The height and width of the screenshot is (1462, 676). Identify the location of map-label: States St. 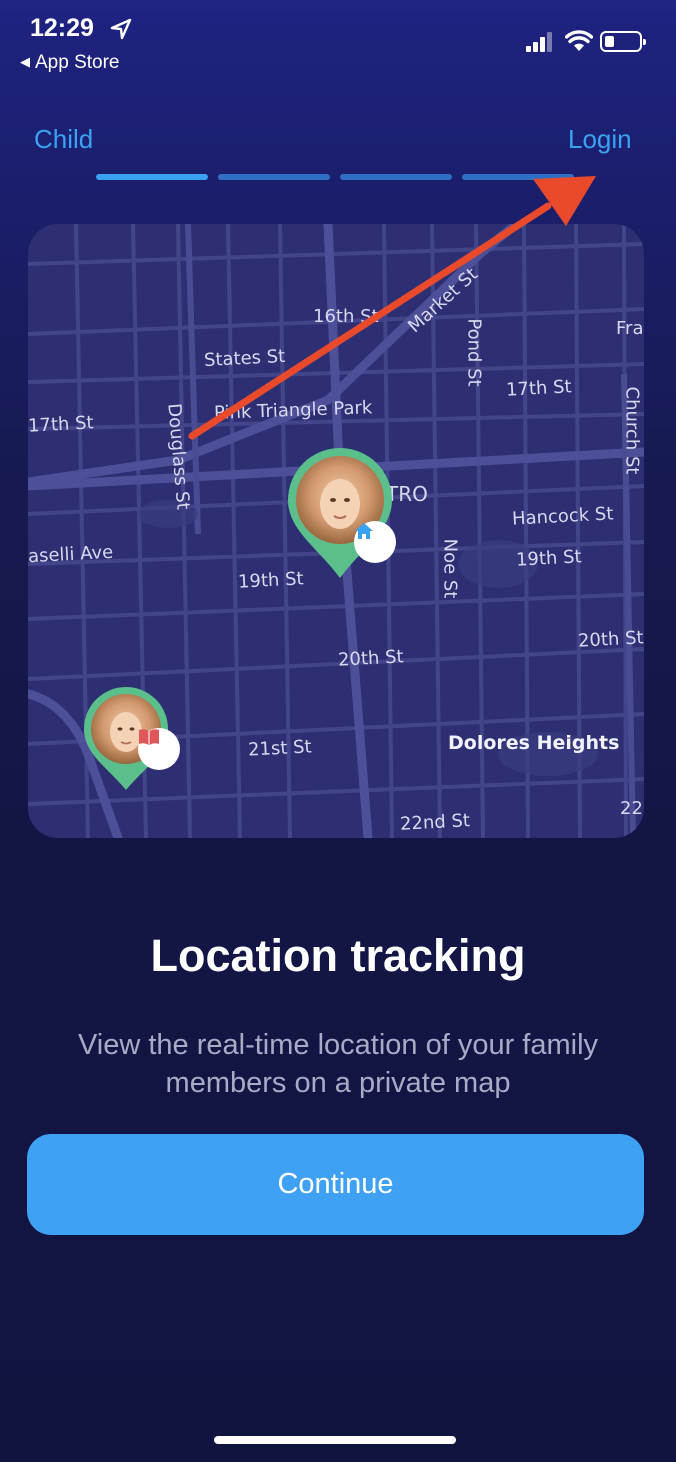
(244, 358).